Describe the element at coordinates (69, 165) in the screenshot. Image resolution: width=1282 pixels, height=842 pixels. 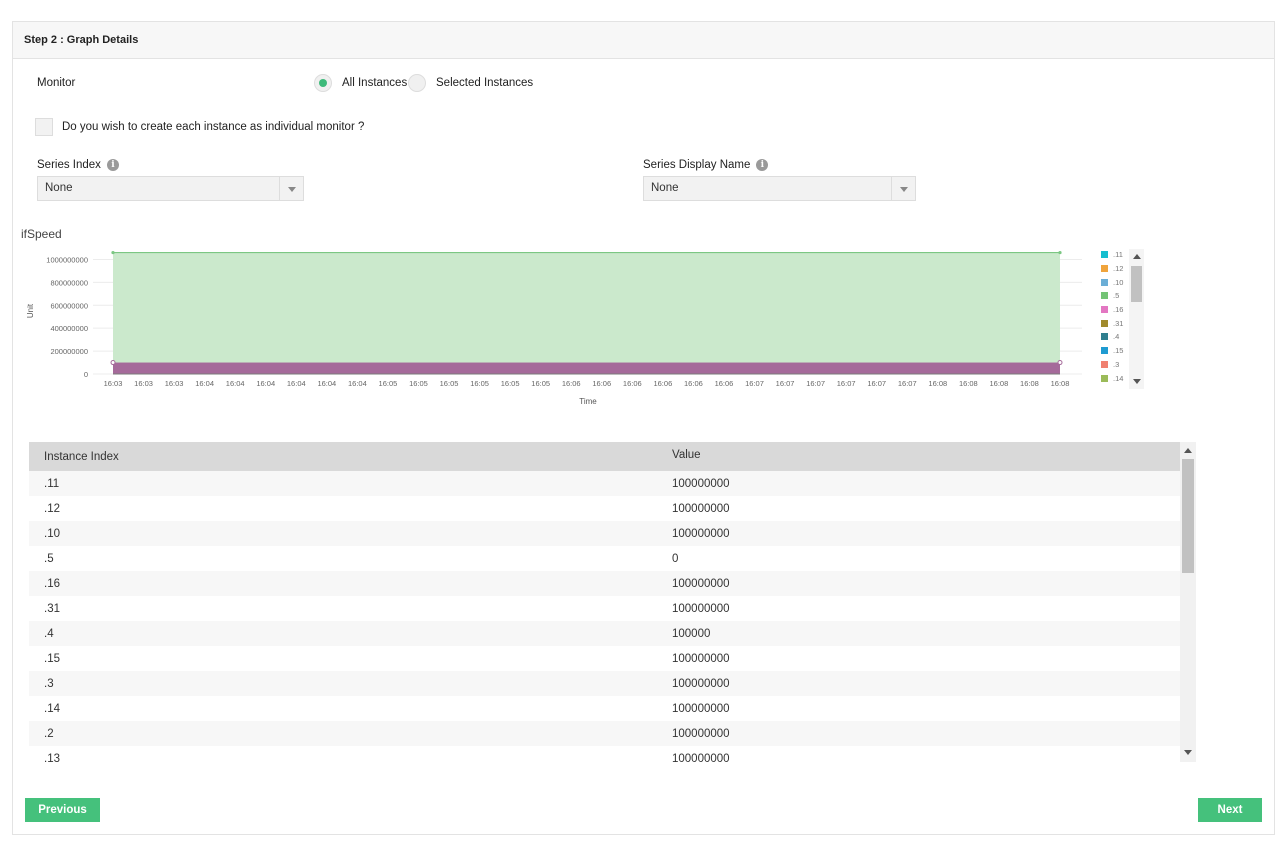
I see `series-index-label: Series Index` at that location.